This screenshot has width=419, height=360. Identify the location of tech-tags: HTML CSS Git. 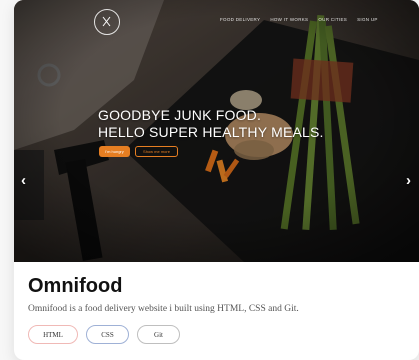
(104, 334).